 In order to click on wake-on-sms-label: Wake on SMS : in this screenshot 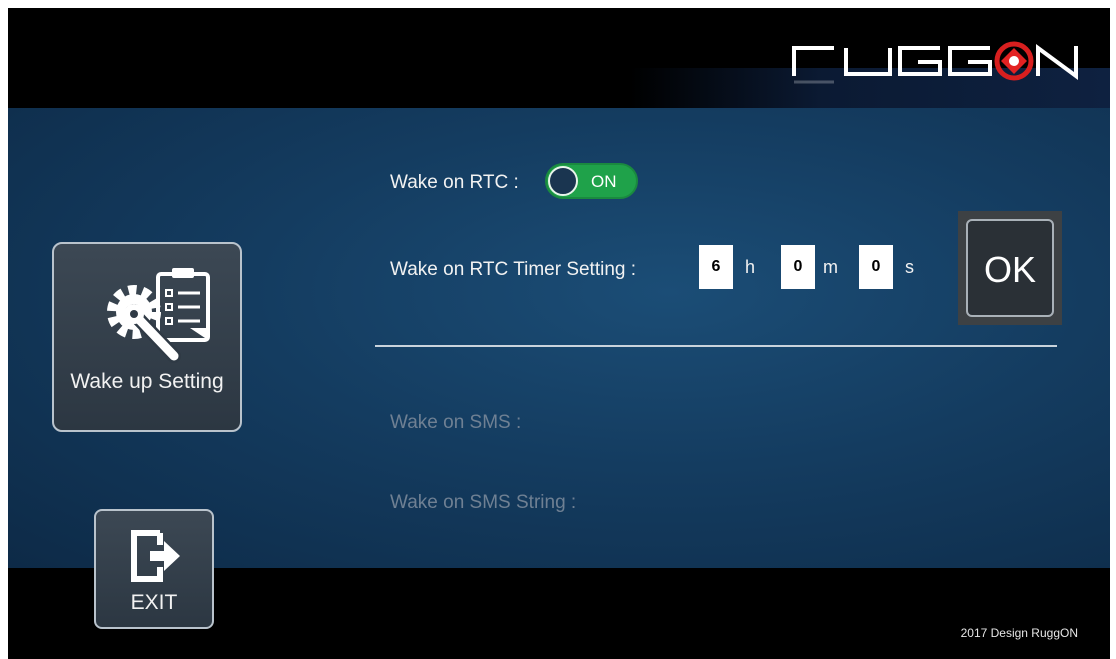, I will do `click(456, 422)`.